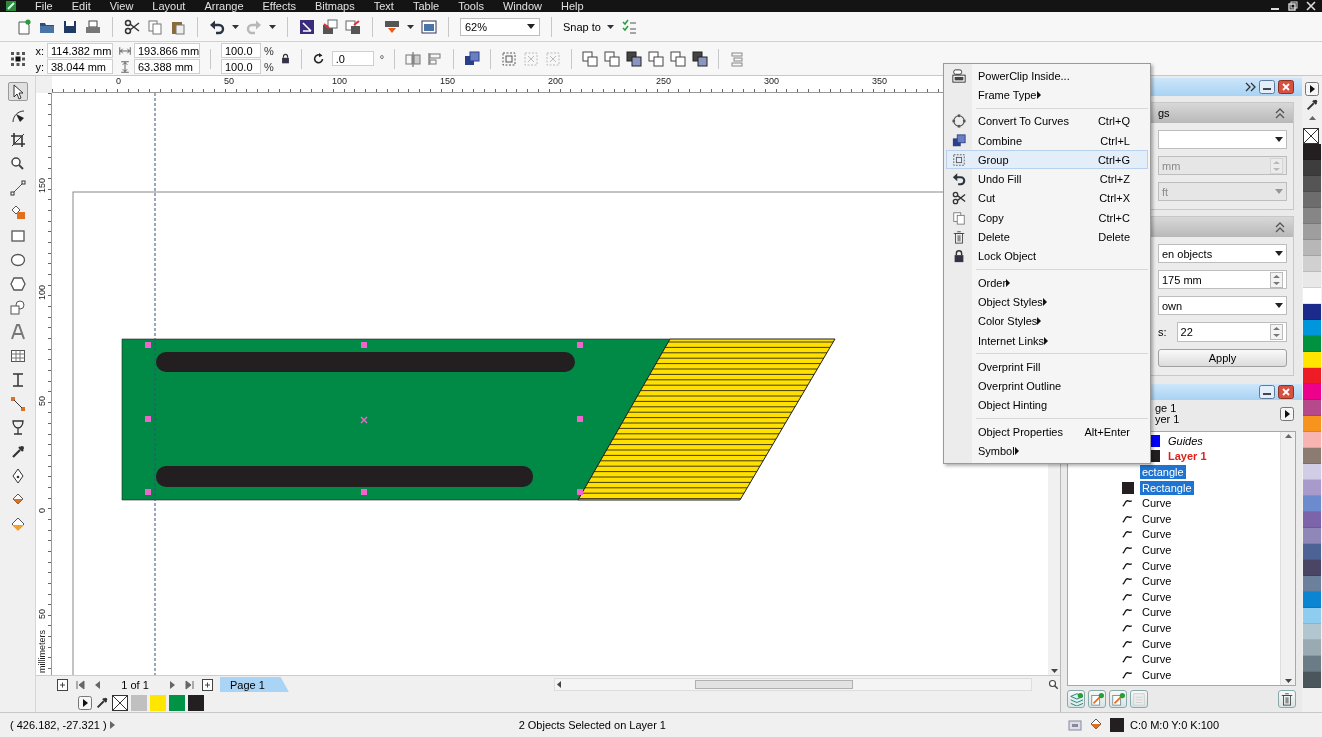  What do you see at coordinates (17, 331) in the screenshot?
I see `text-tool-icon` at bounding box center [17, 331].